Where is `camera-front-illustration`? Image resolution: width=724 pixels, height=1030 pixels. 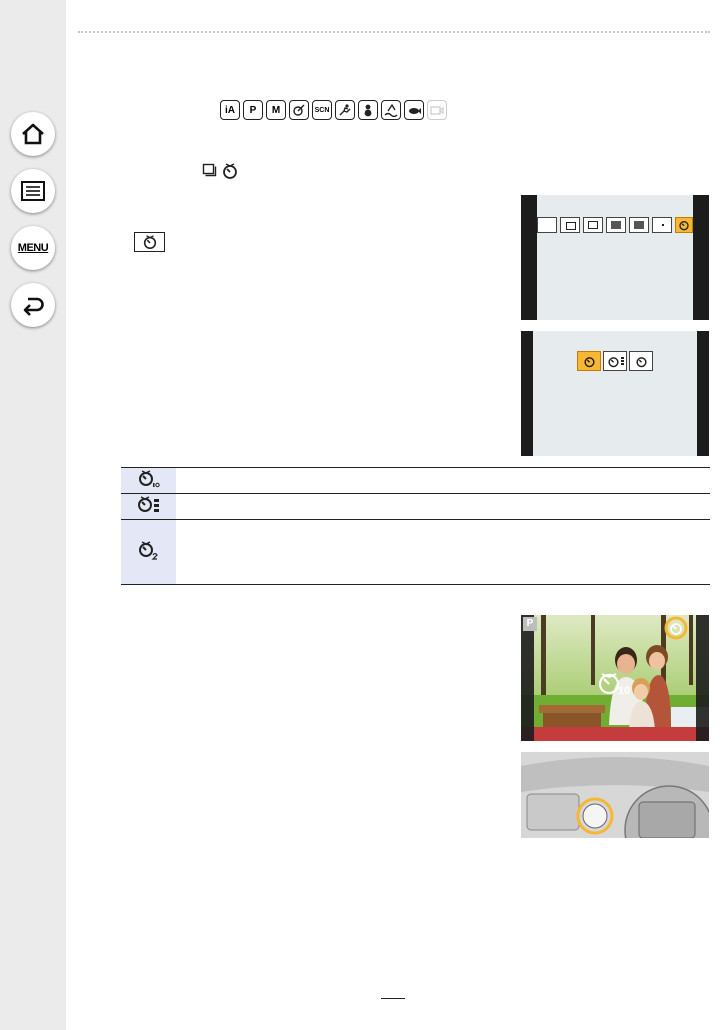
camera-front-illustration is located at coordinates (615, 795).